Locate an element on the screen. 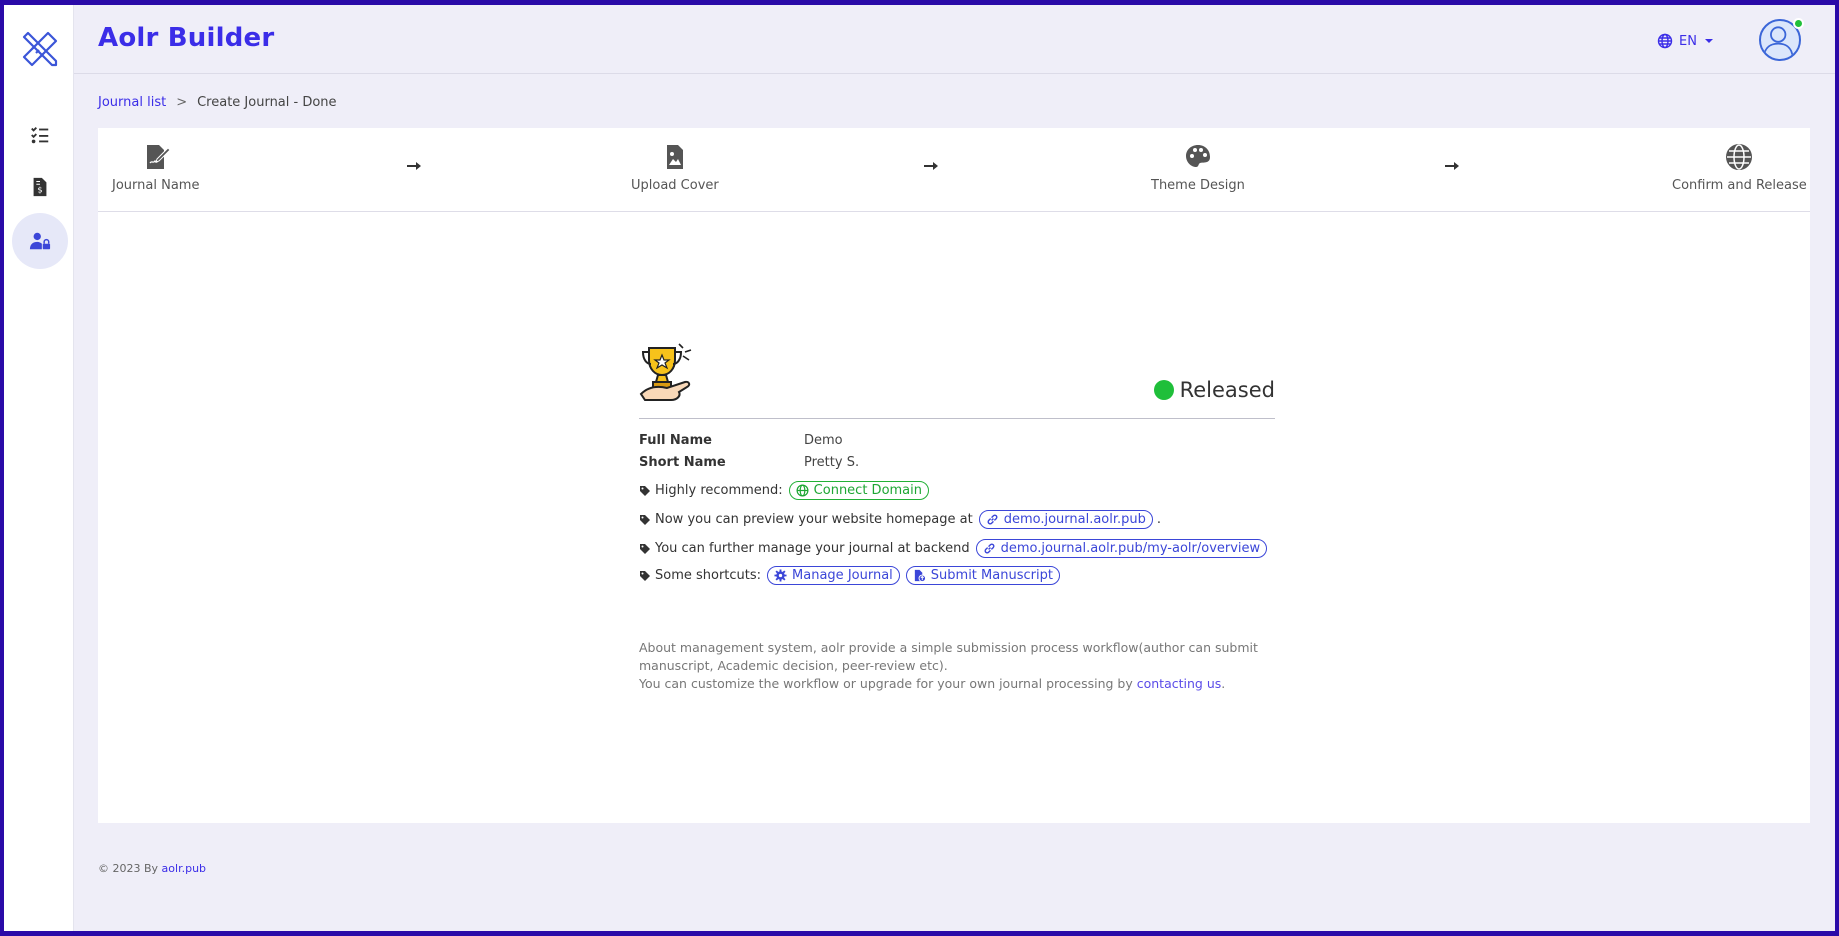 The width and height of the screenshot is (1839, 936). breadcrumb: Journal list > Create Journal - Done is located at coordinates (217, 102).